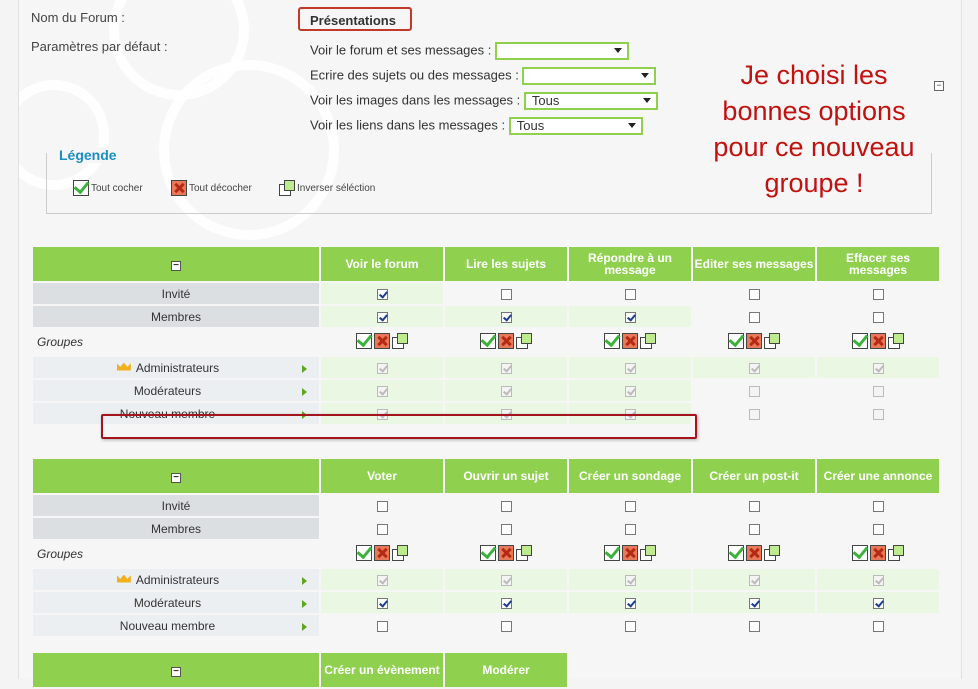 The height and width of the screenshot is (689, 978). I want to click on option-images-select: Tous, so click(590, 101).